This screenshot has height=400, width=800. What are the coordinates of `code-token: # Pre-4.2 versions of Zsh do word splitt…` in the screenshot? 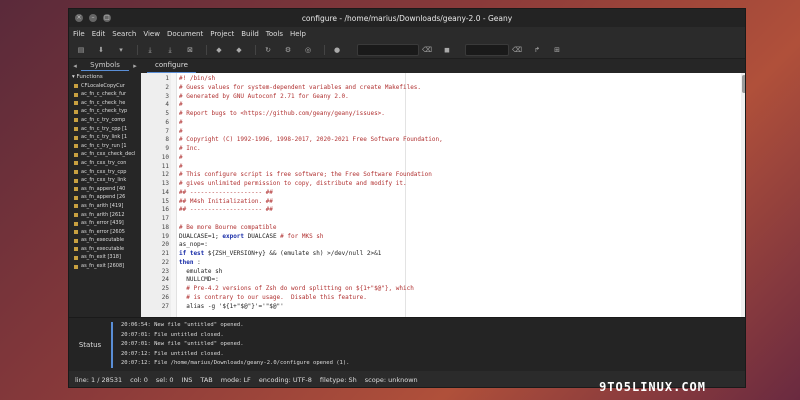 It's located at (296, 288).